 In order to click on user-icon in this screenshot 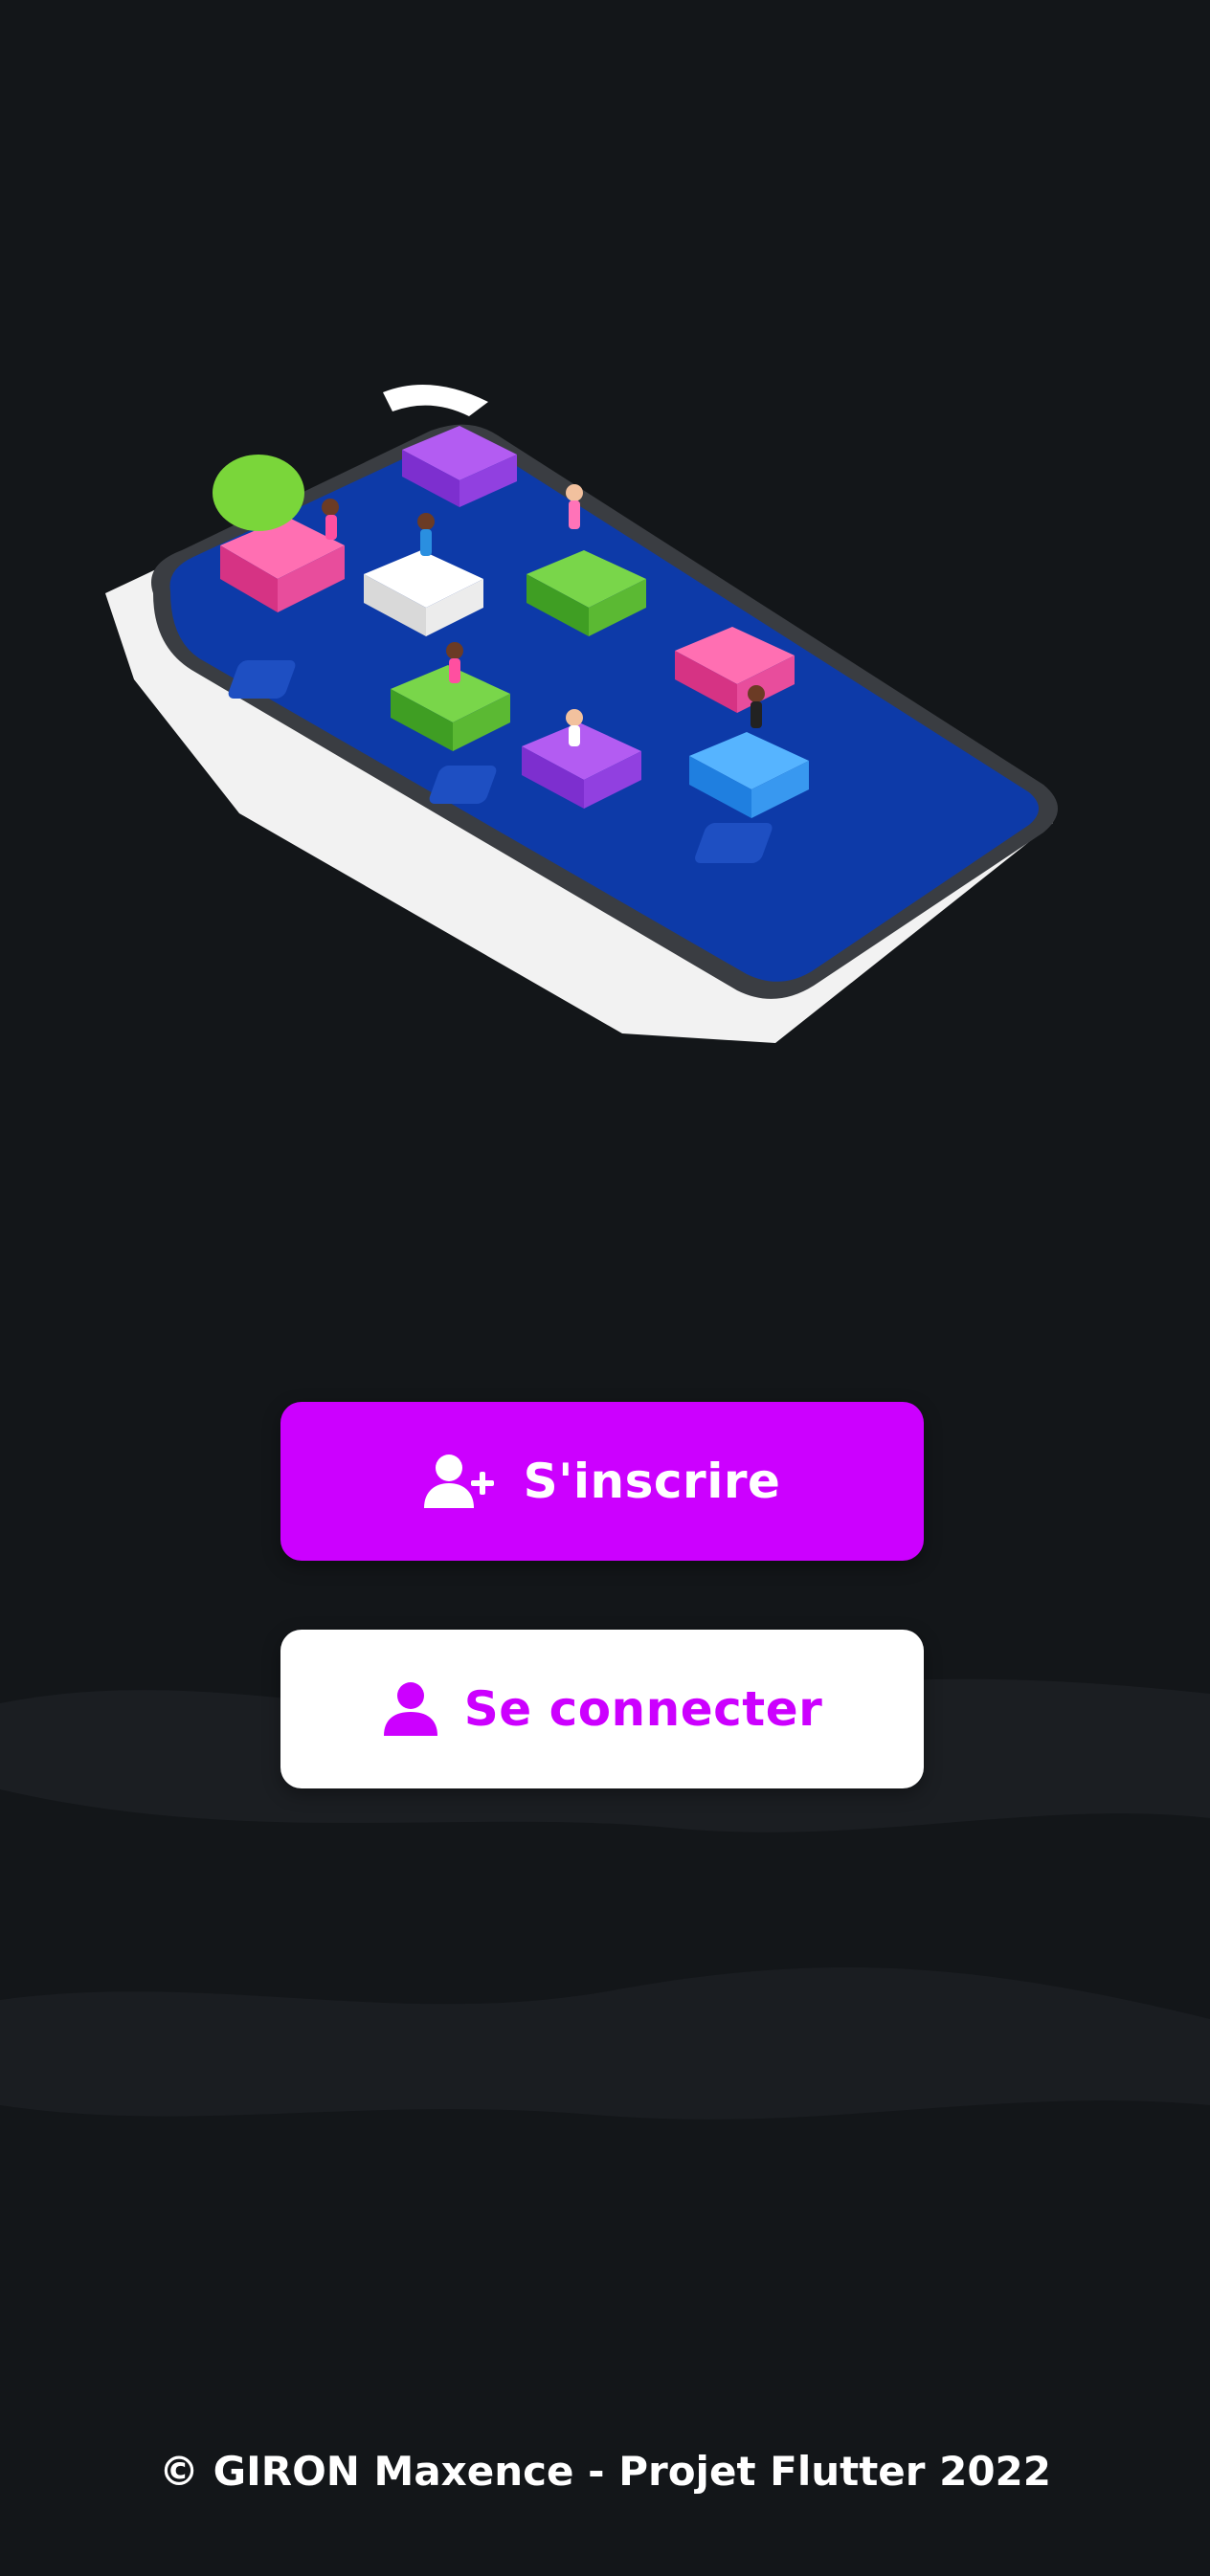, I will do `click(410, 1709)`.